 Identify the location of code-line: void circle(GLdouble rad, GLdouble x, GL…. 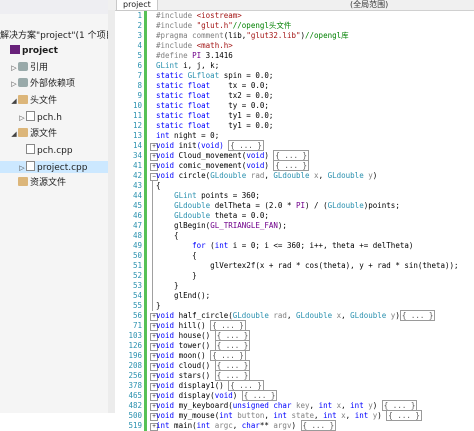
(266, 176).